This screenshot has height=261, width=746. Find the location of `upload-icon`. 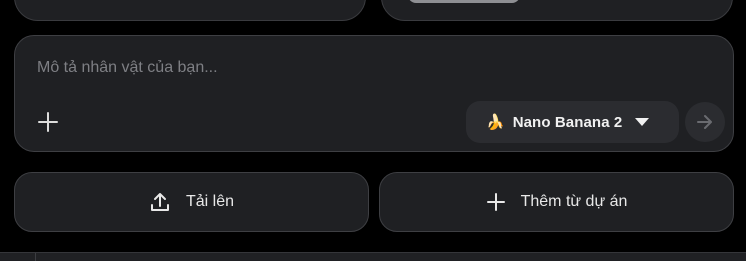

upload-icon is located at coordinates (160, 202).